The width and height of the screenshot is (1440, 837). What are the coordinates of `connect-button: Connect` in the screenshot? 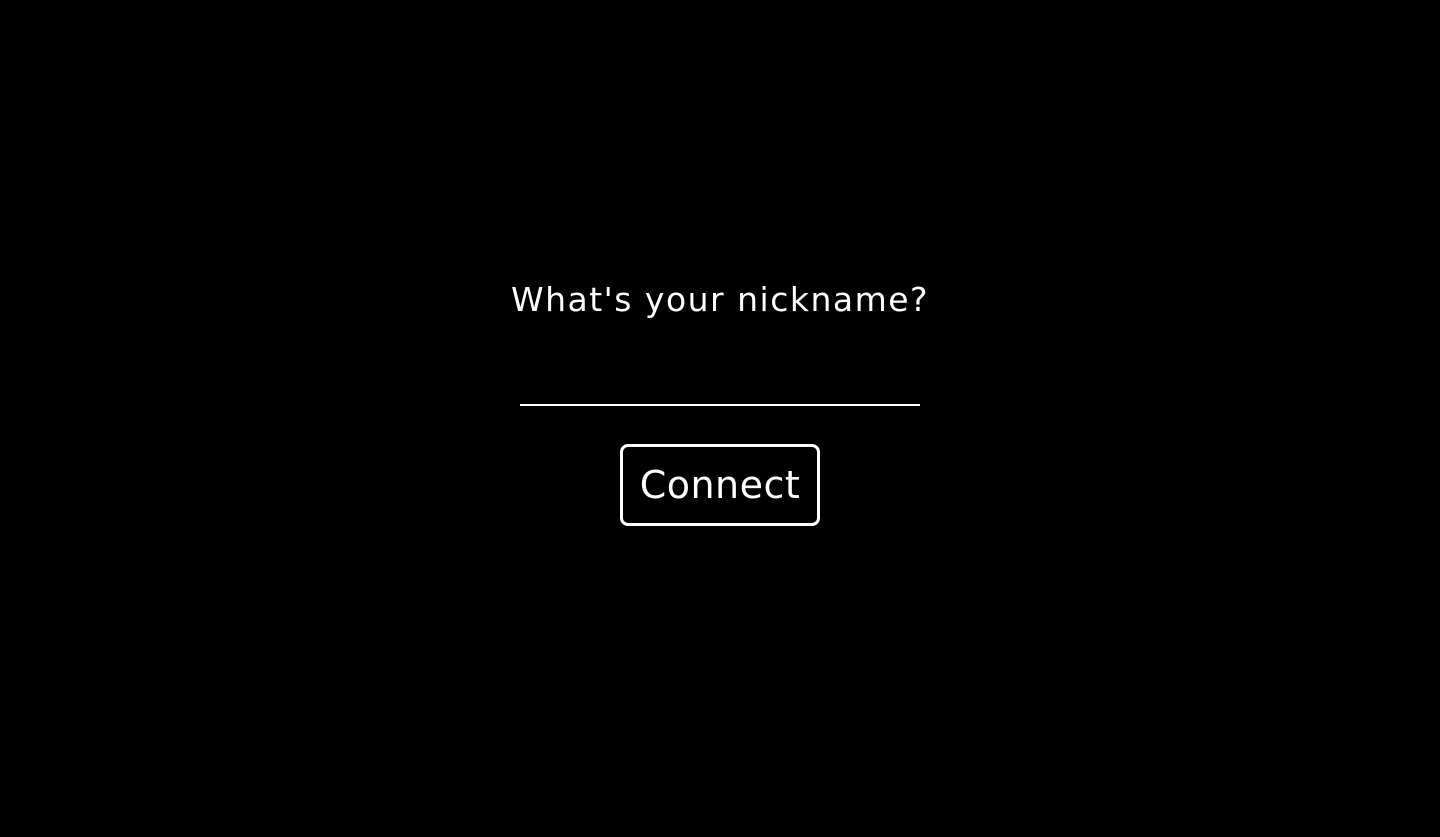 It's located at (720, 485).